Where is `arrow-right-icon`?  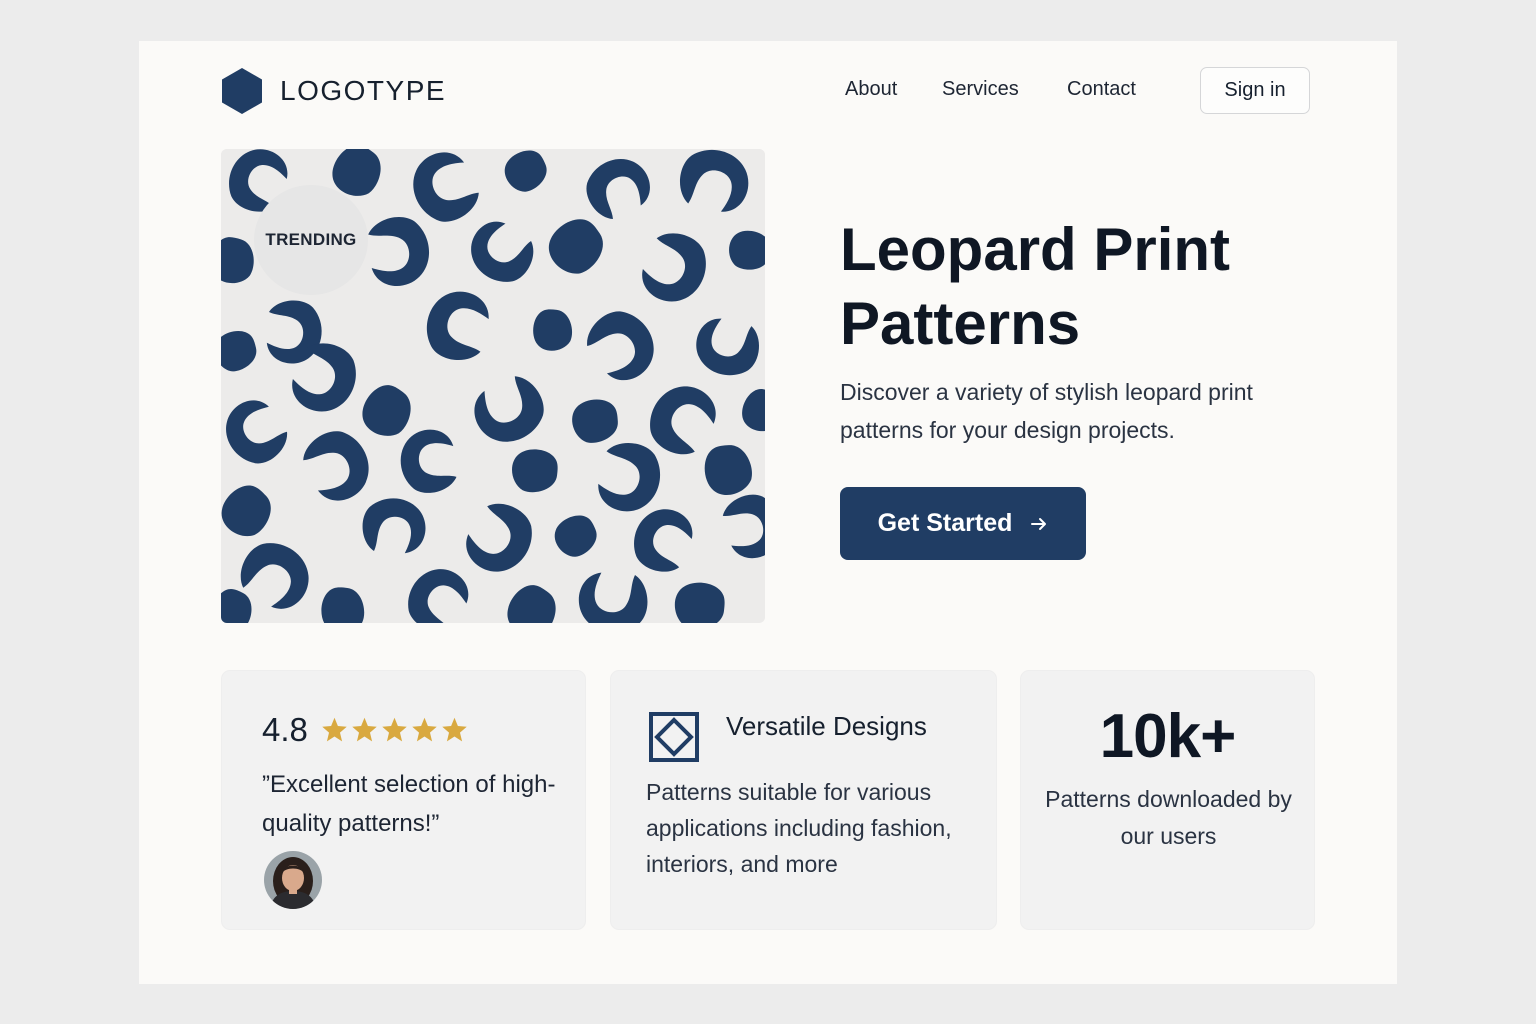 arrow-right-icon is located at coordinates (1039, 523).